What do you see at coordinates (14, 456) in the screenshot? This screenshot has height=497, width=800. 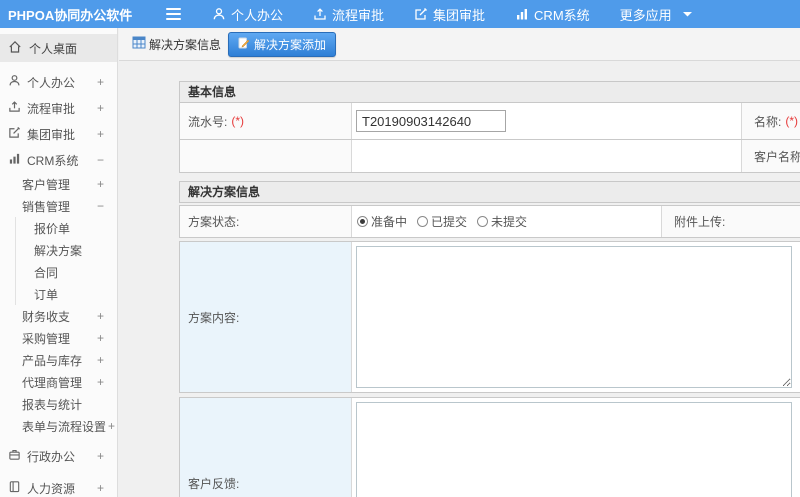 I see `briefcase-icon` at bounding box center [14, 456].